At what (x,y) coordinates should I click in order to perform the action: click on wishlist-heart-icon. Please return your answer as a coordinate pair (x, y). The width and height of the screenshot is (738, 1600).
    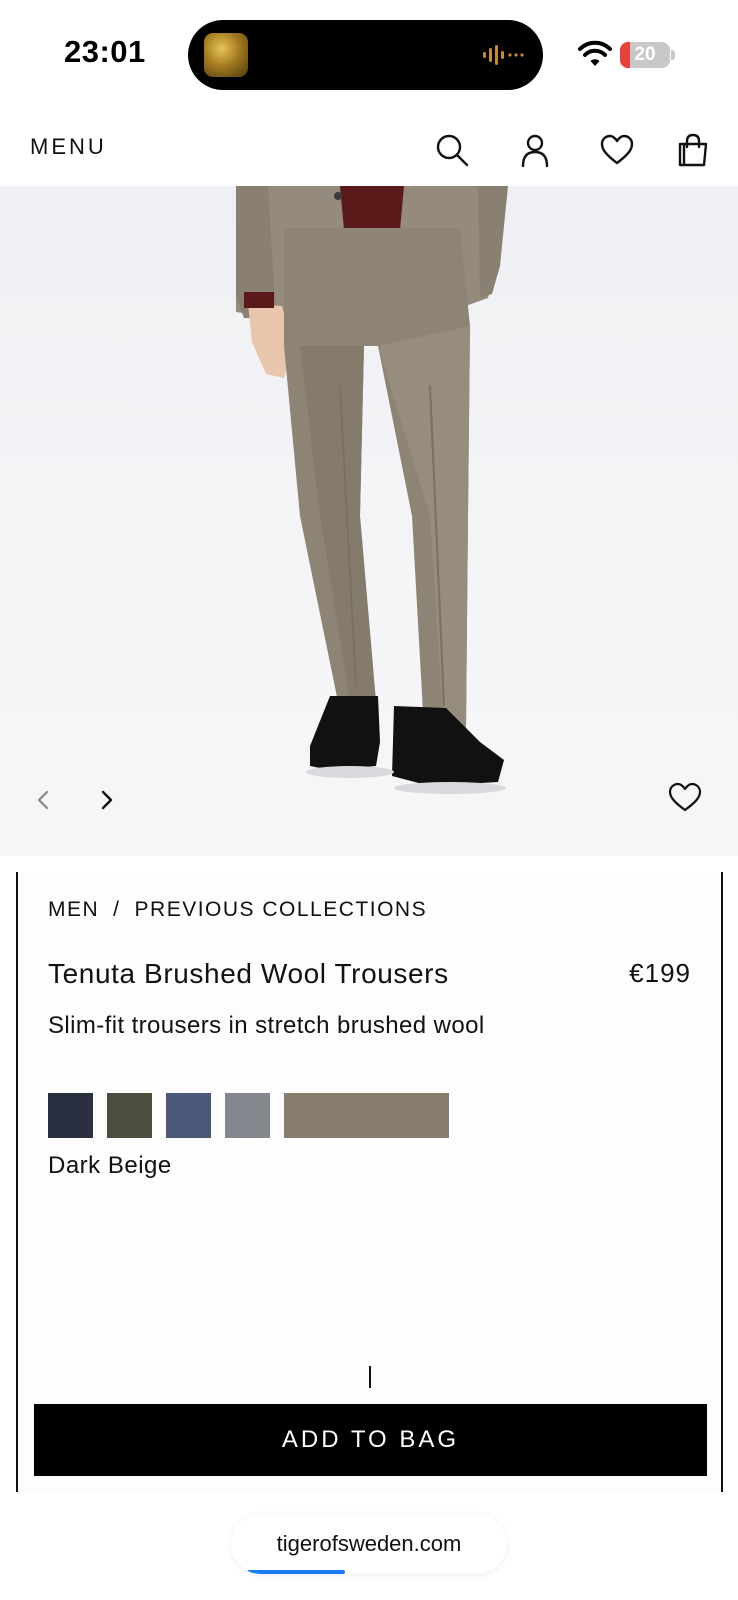
    Looking at the image, I should click on (617, 150).